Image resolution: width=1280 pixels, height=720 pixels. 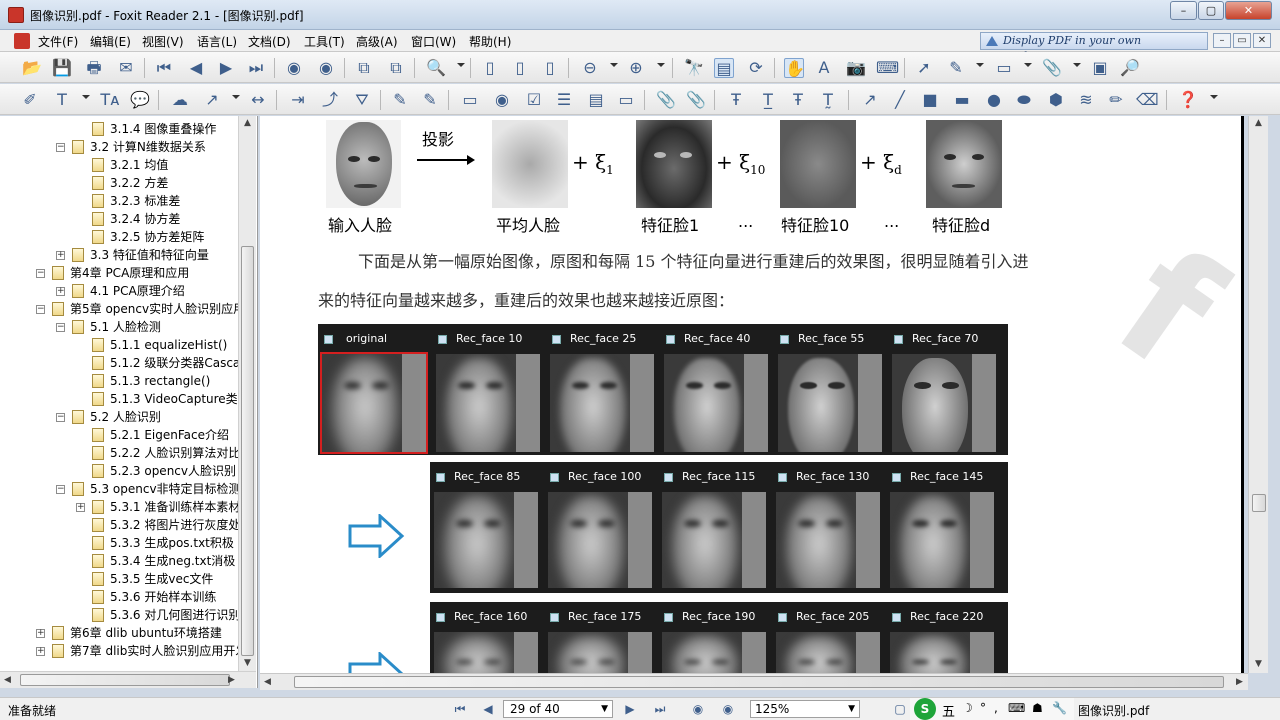 I want to click on attach-tool-icon: 📎, so click(x=1052, y=68).